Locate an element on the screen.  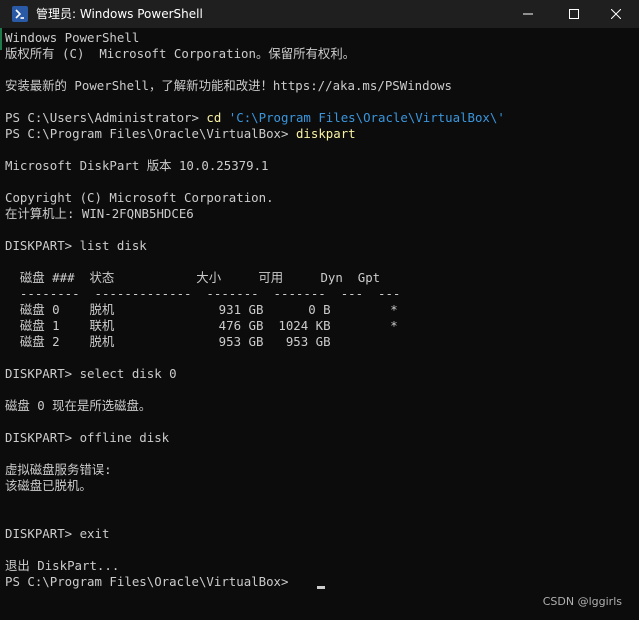
powershell-icon is located at coordinates (20, 14).